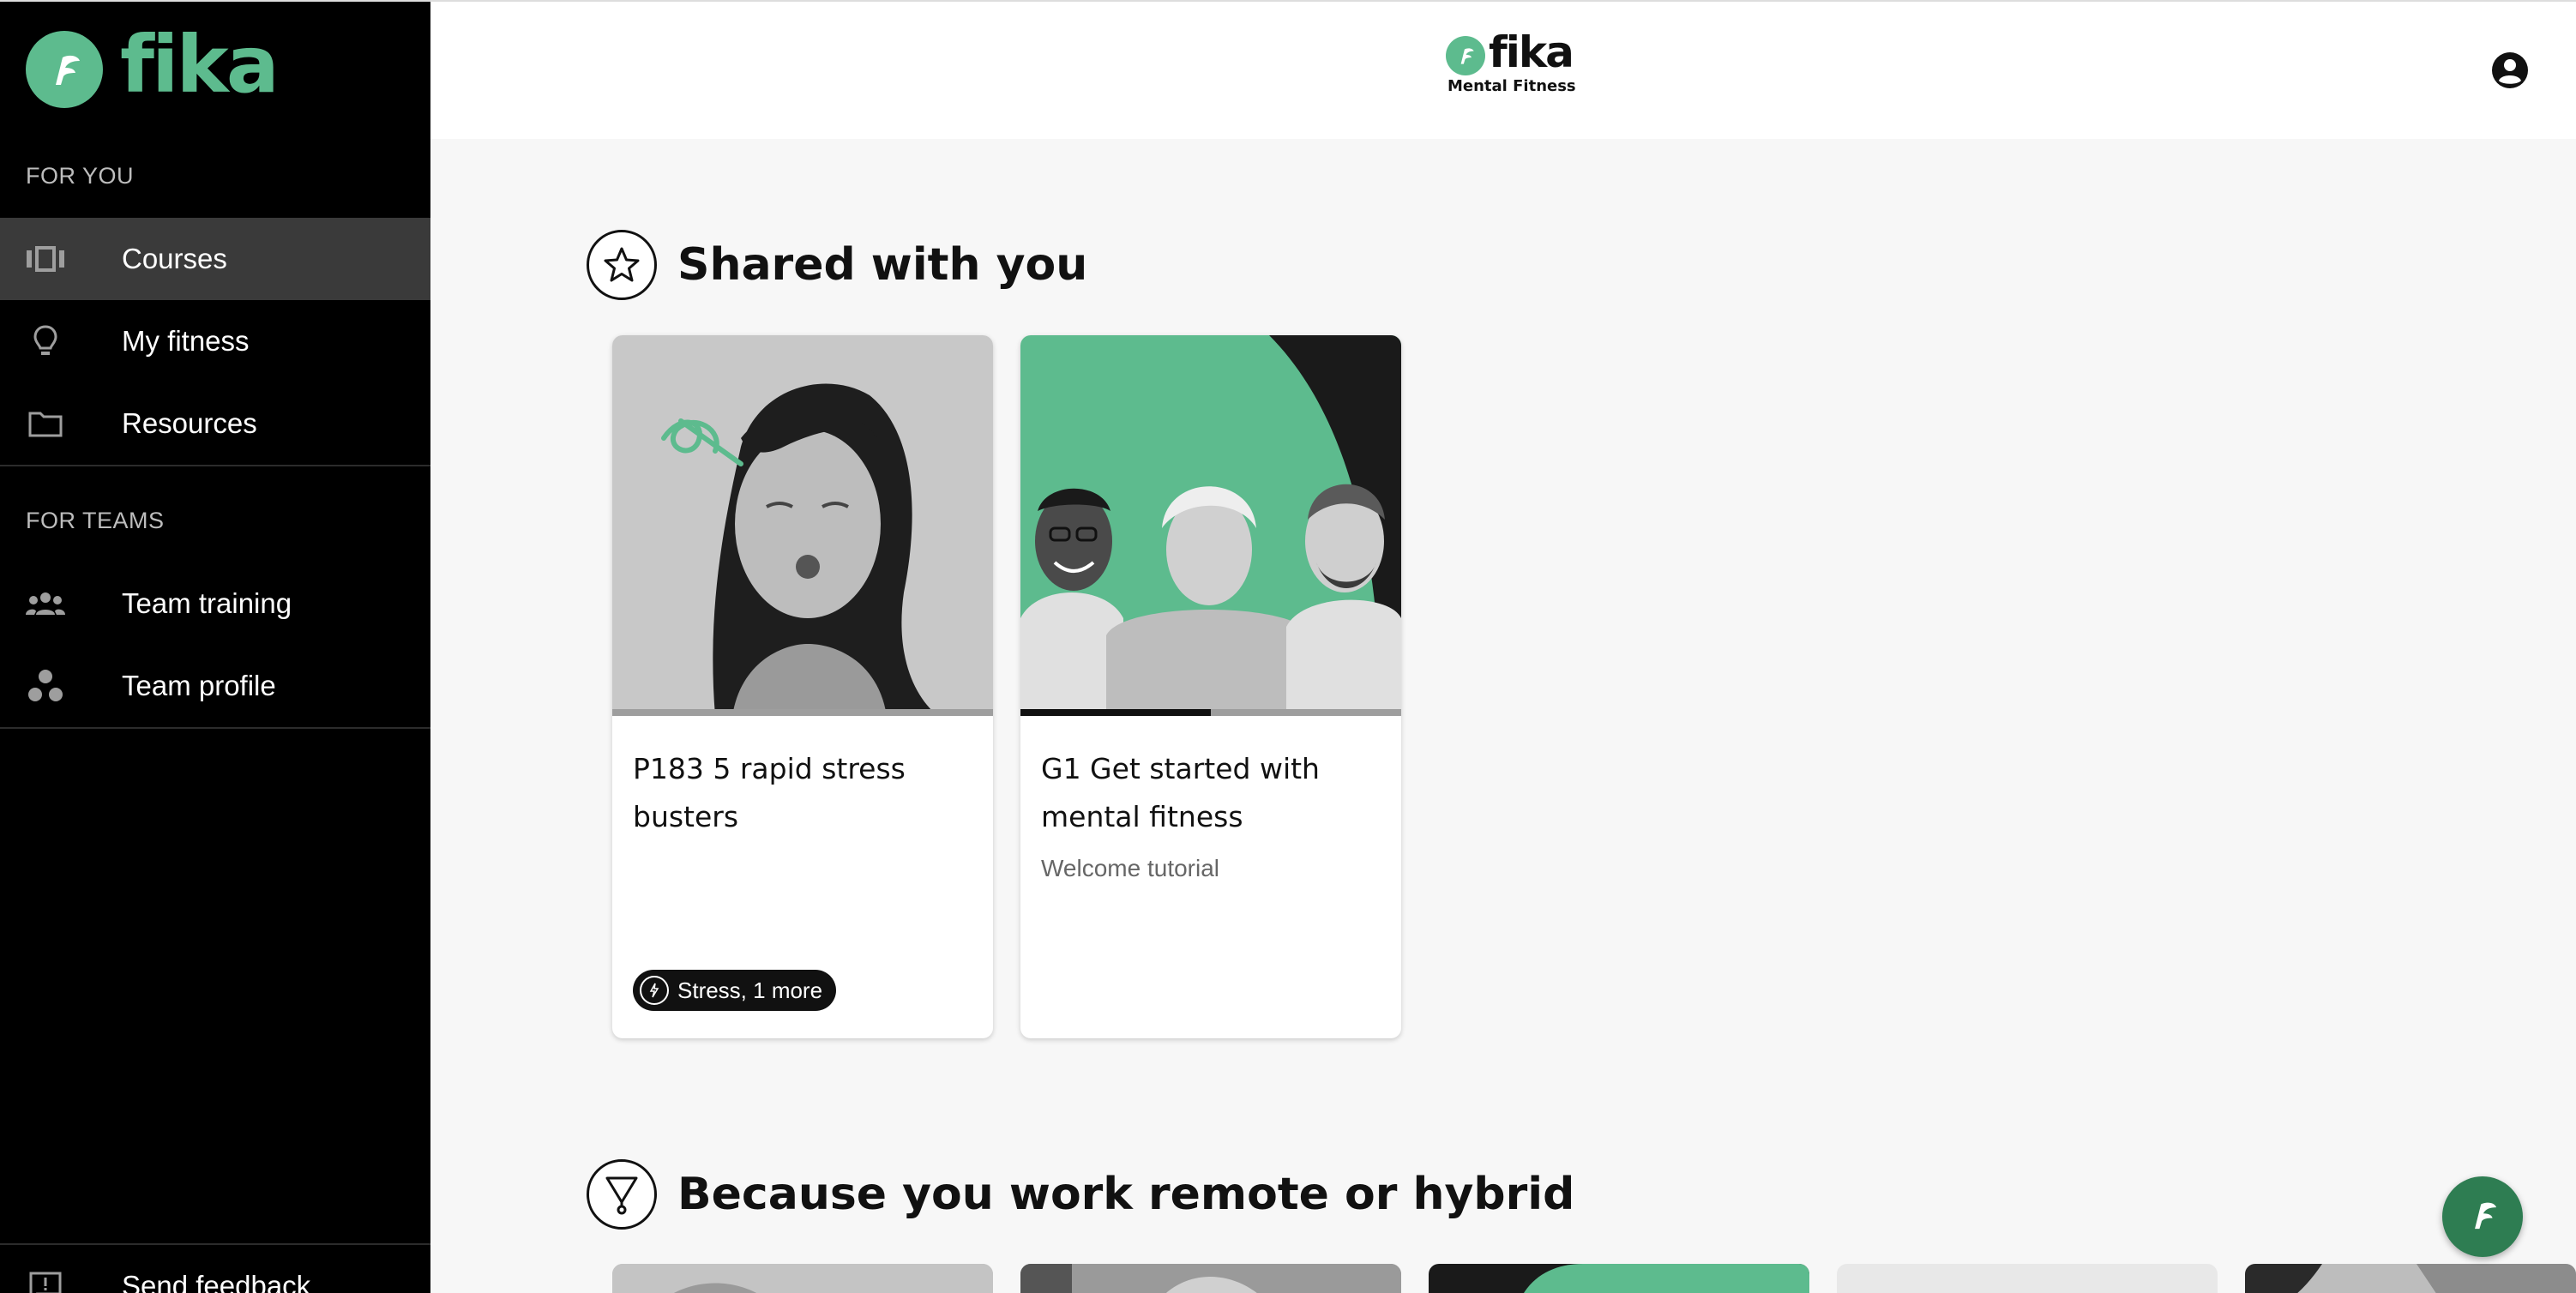  I want to click on sidebar-item-team-training: Team training, so click(215, 603).